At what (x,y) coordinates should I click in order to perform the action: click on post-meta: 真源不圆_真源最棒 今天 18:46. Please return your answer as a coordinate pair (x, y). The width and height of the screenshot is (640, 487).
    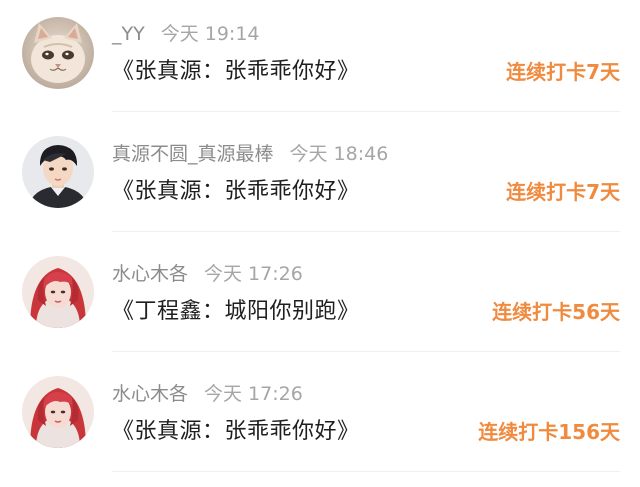
    Looking at the image, I should click on (250, 154).